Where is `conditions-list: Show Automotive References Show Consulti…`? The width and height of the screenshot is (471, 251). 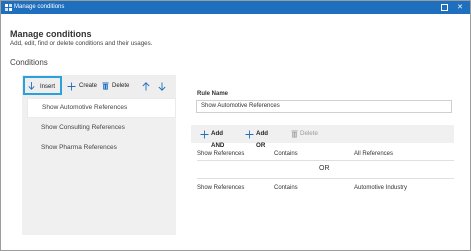 conditions-list: Show Automotive References Show Consulti… is located at coordinates (101, 128).